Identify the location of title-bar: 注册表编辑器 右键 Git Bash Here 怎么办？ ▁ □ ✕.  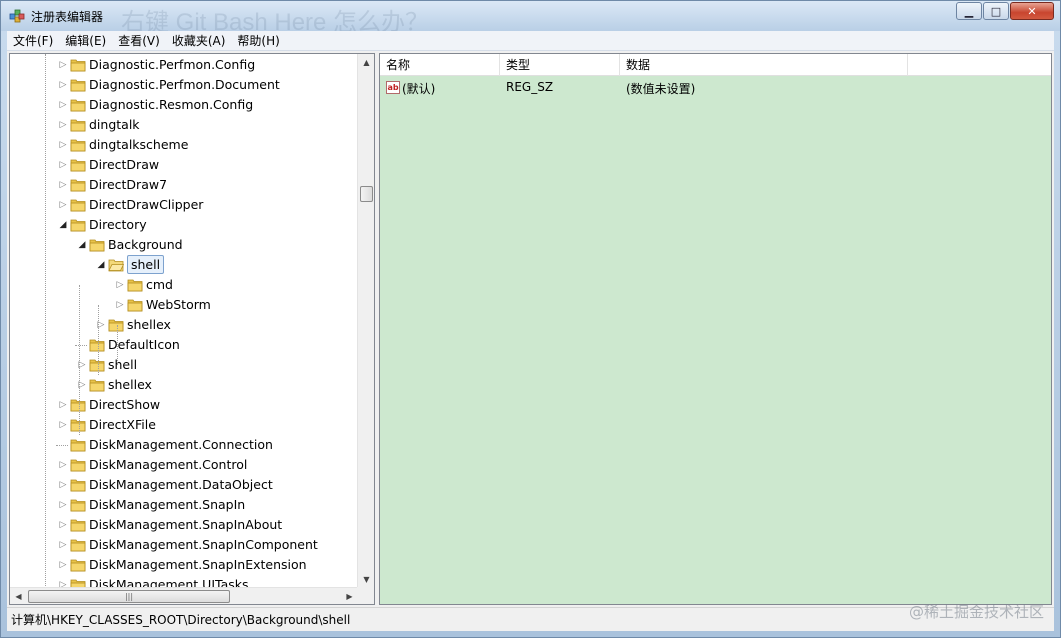
(530, 18).